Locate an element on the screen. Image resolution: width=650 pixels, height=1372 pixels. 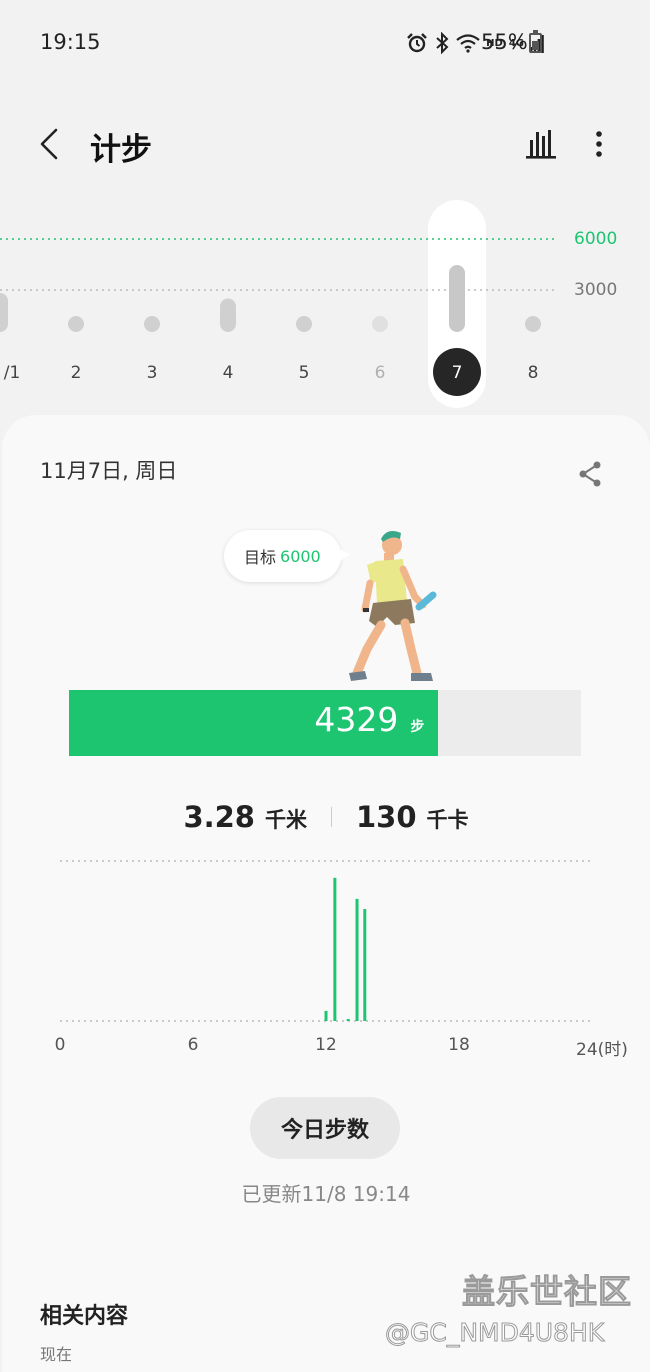
step-progress-bar: 4329 步 is located at coordinates (325, 723).